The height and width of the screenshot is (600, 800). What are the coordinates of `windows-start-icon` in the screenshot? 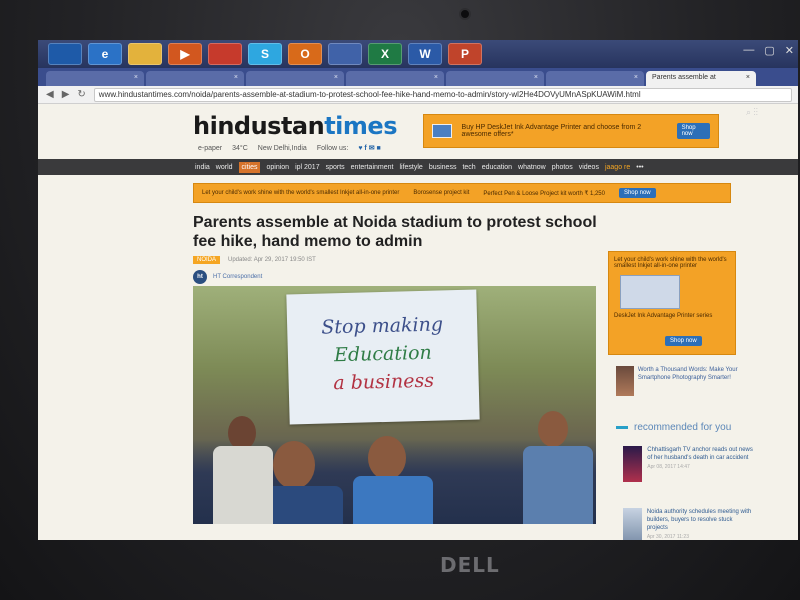 It's located at (65, 54).